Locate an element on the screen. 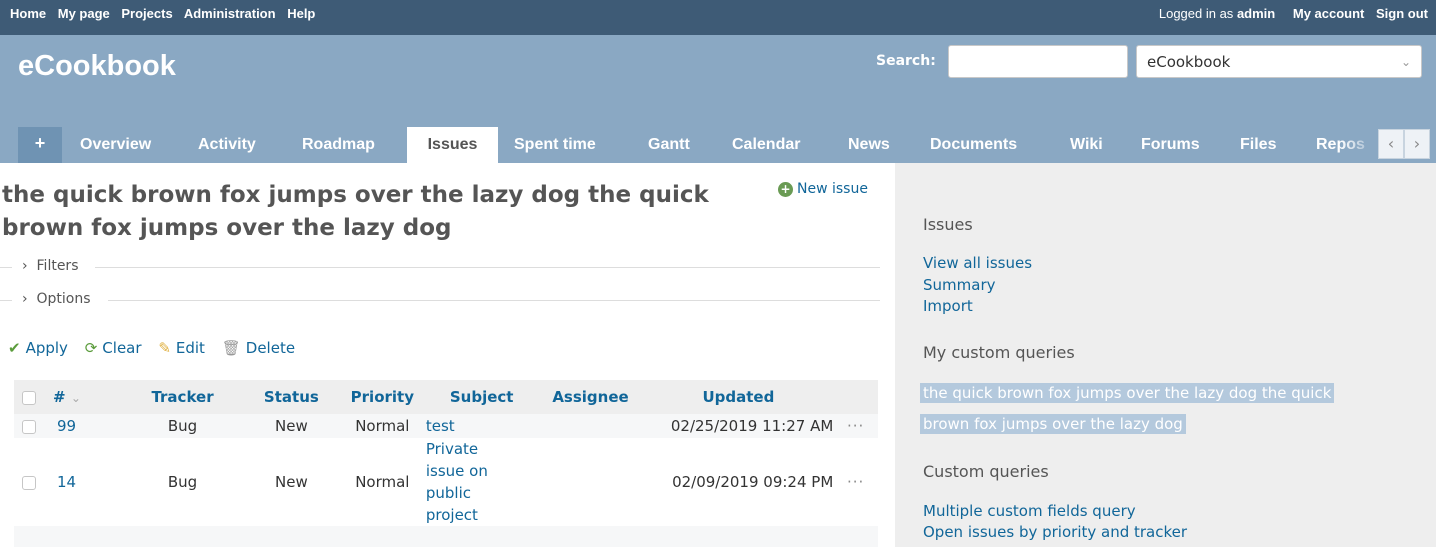 The image size is (1436, 547). new-issue-link: + New issue is located at coordinates (823, 189).